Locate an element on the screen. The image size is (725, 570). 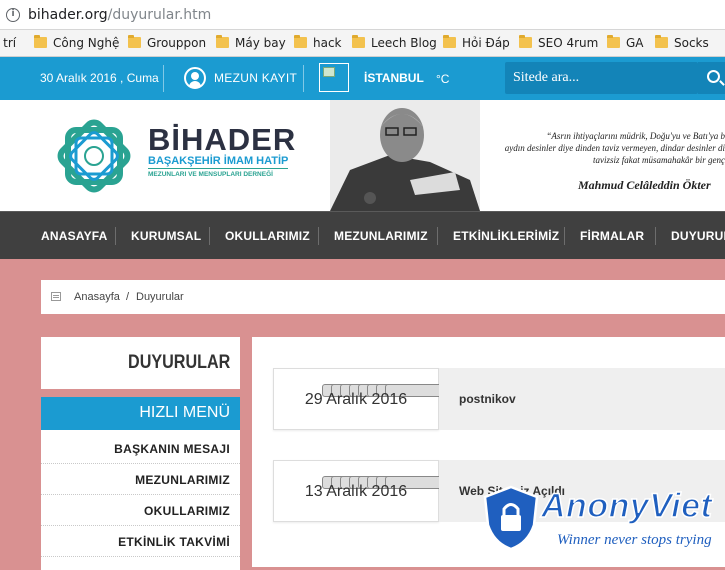
current-date: 30 Aralık 2016 , Cuma is located at coordinates (99, 78).